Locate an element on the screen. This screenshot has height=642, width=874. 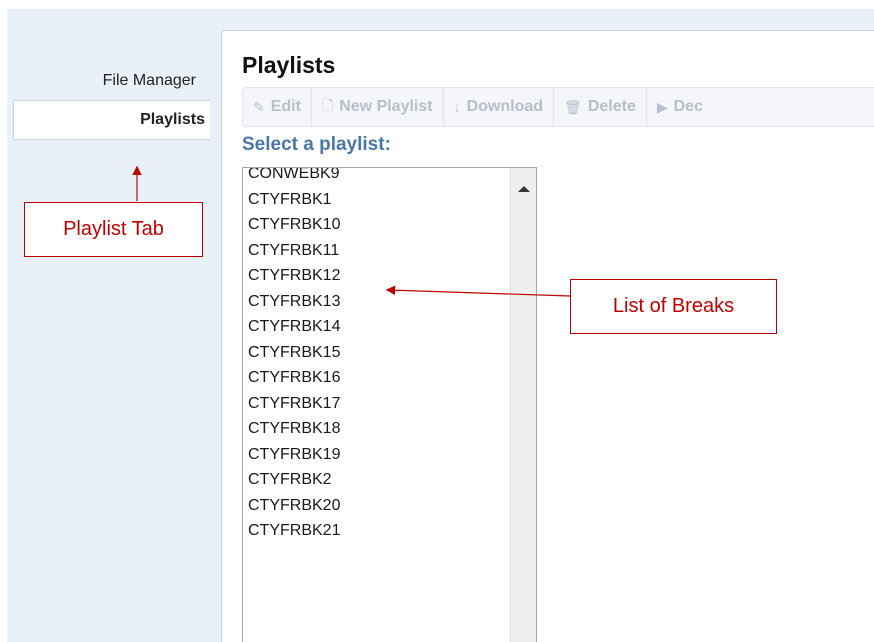
list-item: CTYFRBK19 is located at coordinates (377, 455).